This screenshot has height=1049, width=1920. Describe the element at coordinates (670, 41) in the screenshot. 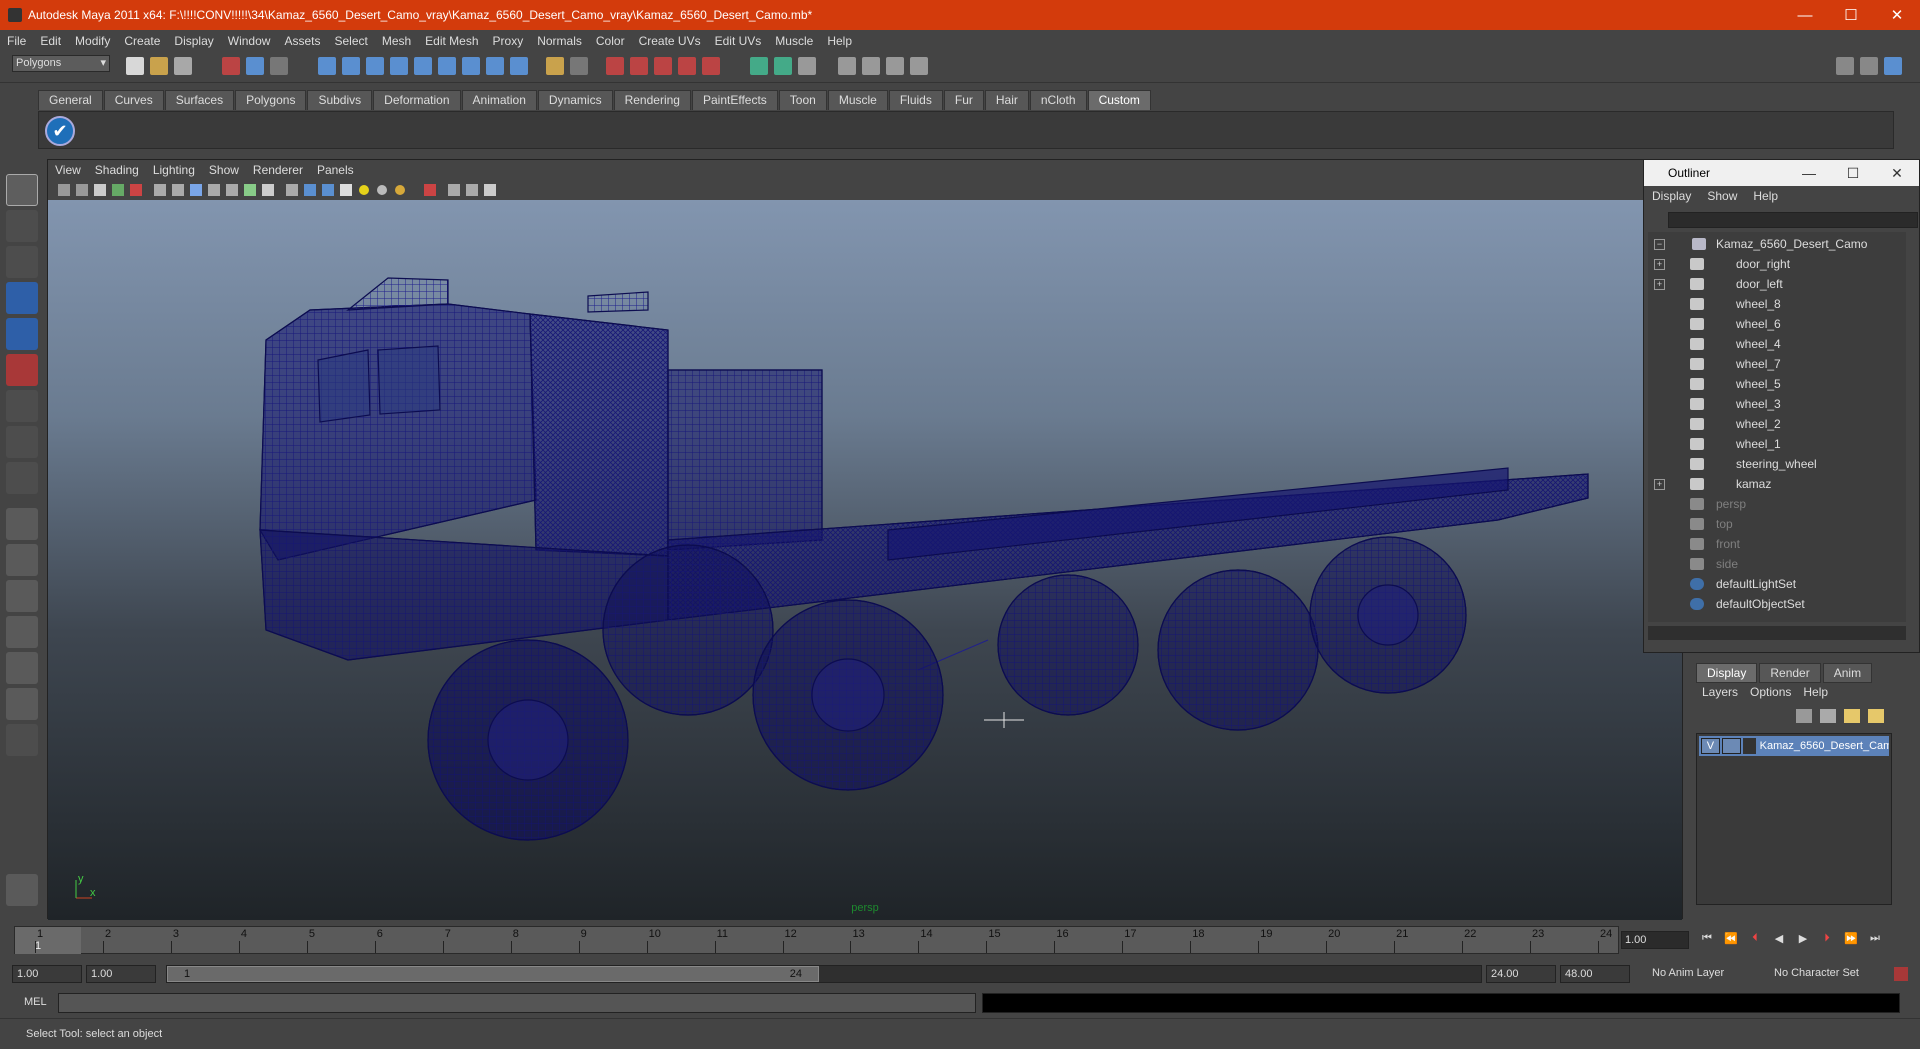

I see `menu-create-uvs: Create UVs` at that location.